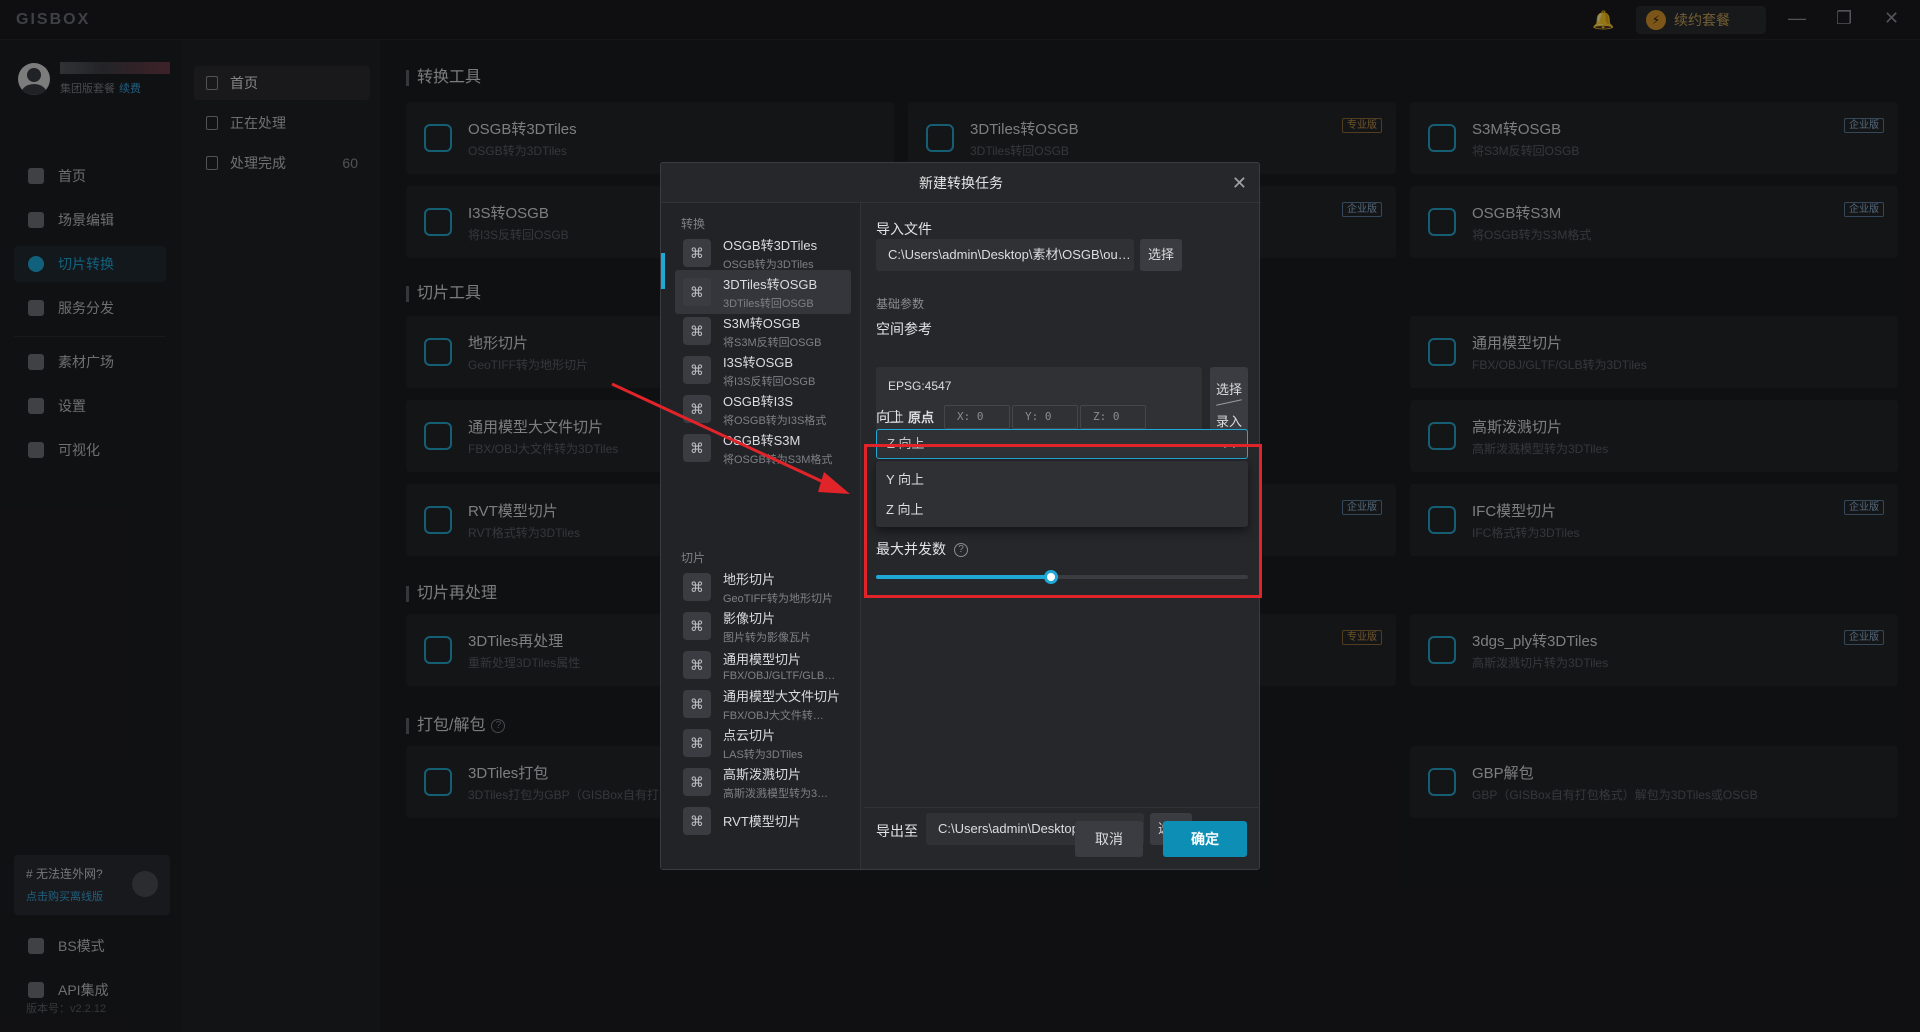 This screenshot has width=1920, height=1032. I want to click on annotation-arrow, so click(730, 438).